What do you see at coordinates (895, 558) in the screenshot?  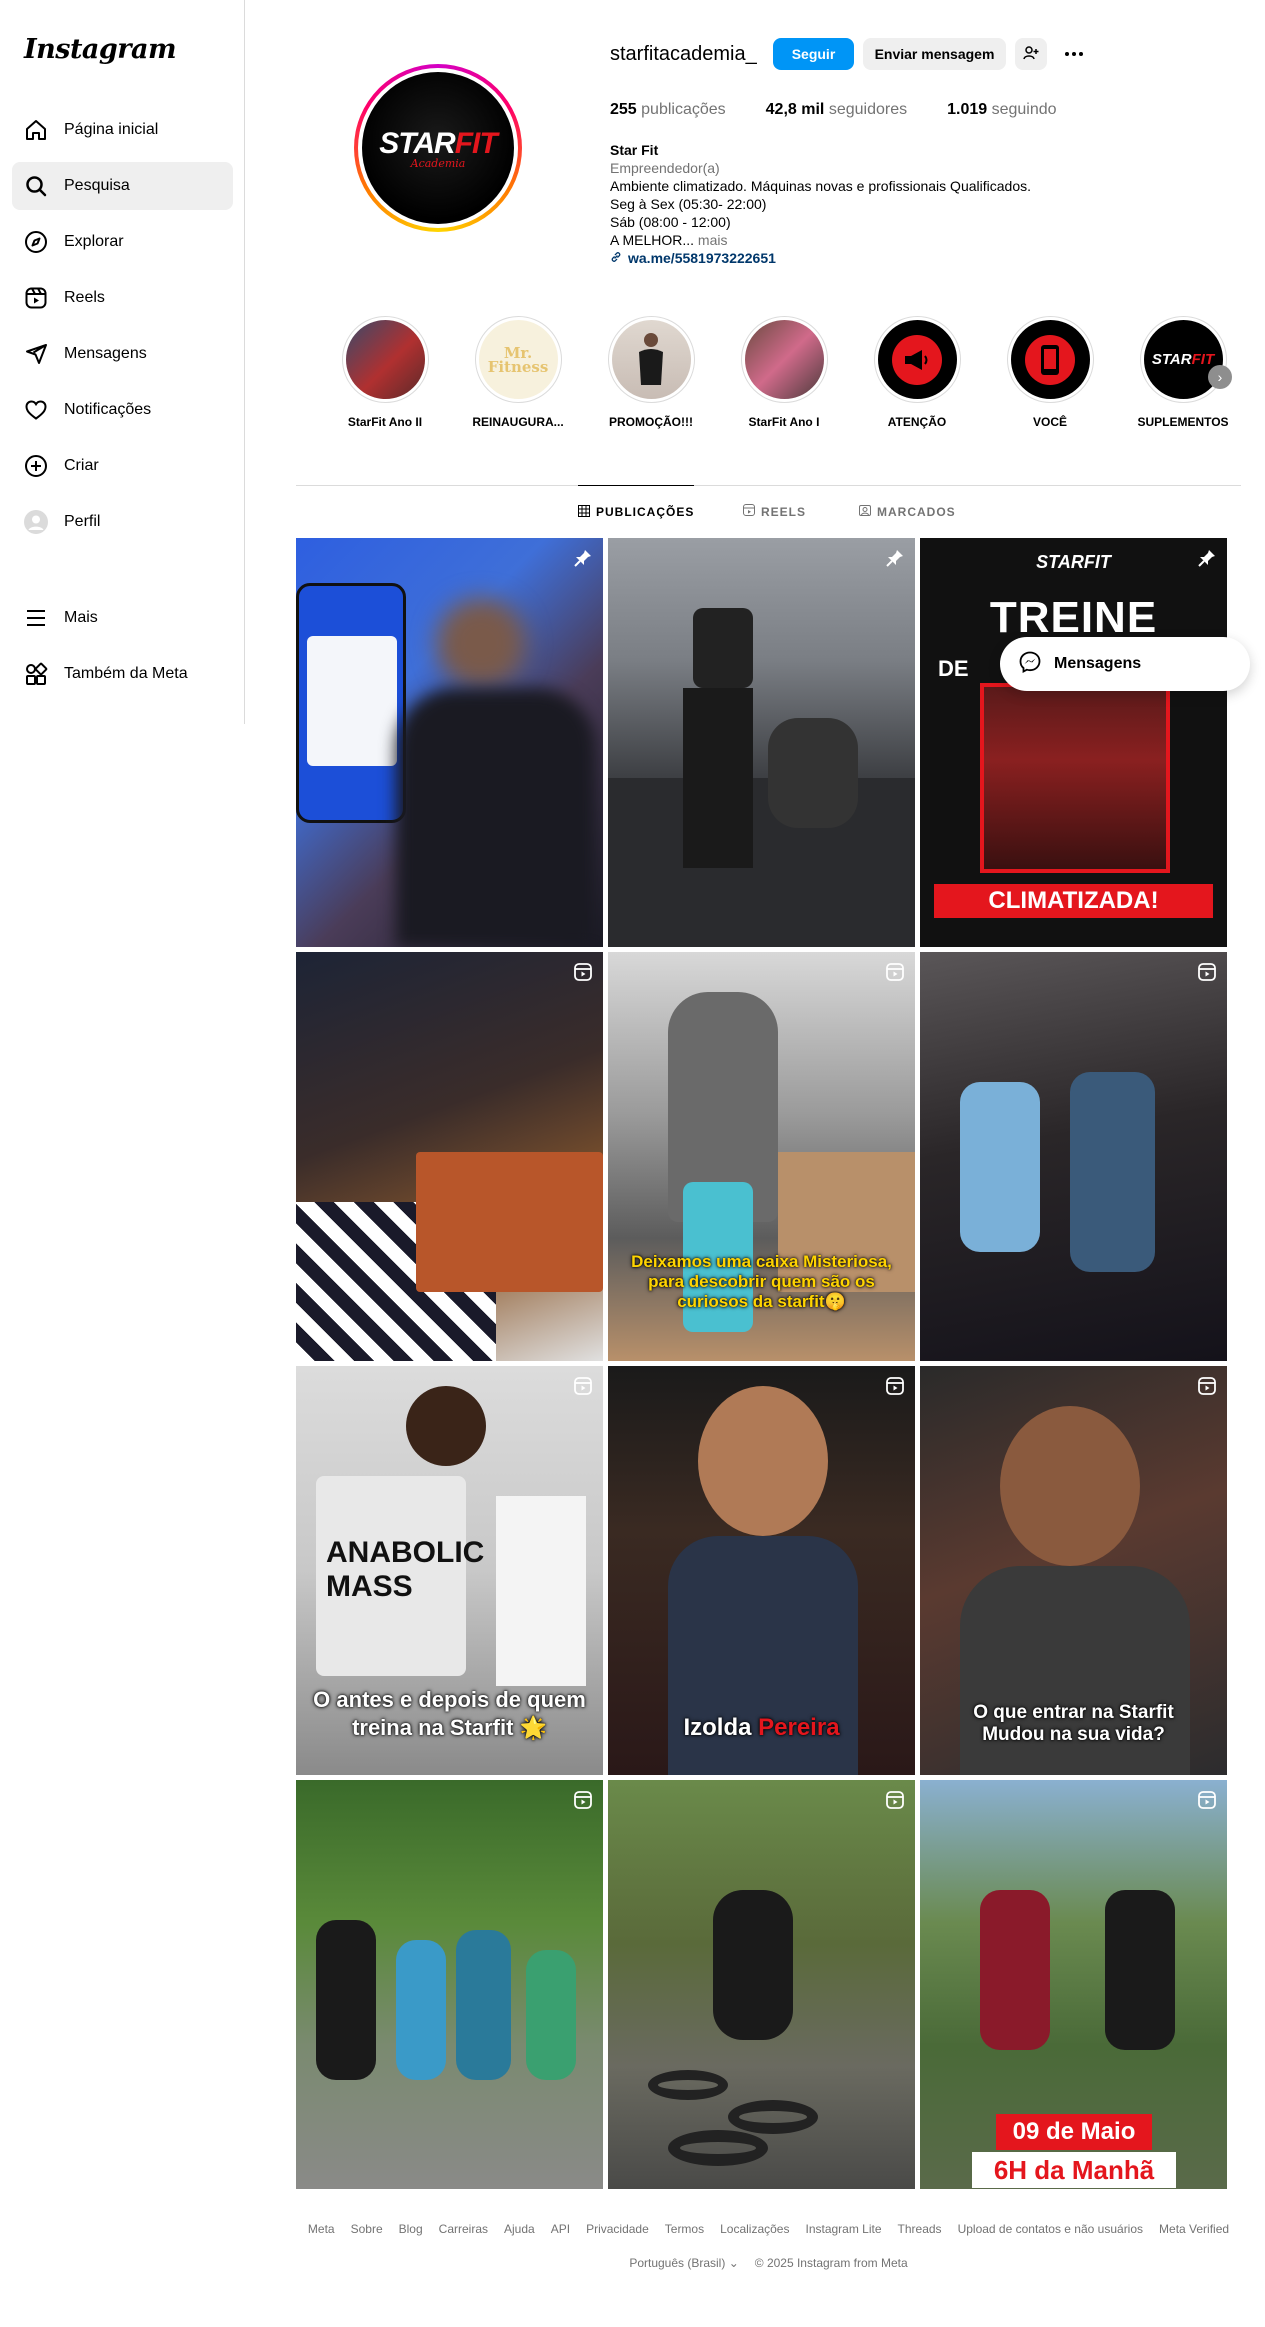 I see `pinned-icon` at bounding box center [895, 558].